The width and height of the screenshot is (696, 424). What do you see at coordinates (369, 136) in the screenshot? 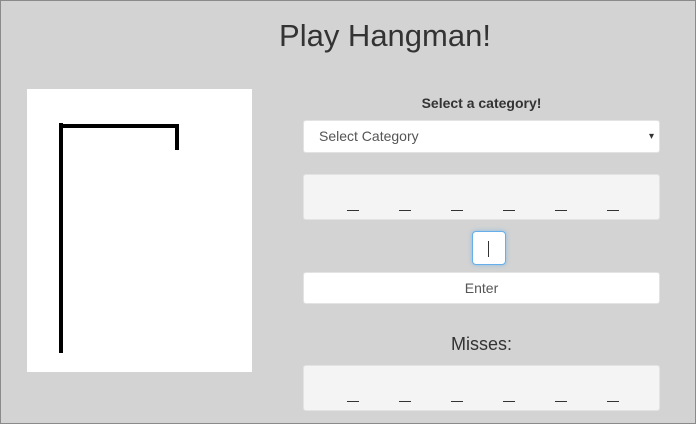
I see `category-select-value: Select Category` at bounding box center [369, 136].